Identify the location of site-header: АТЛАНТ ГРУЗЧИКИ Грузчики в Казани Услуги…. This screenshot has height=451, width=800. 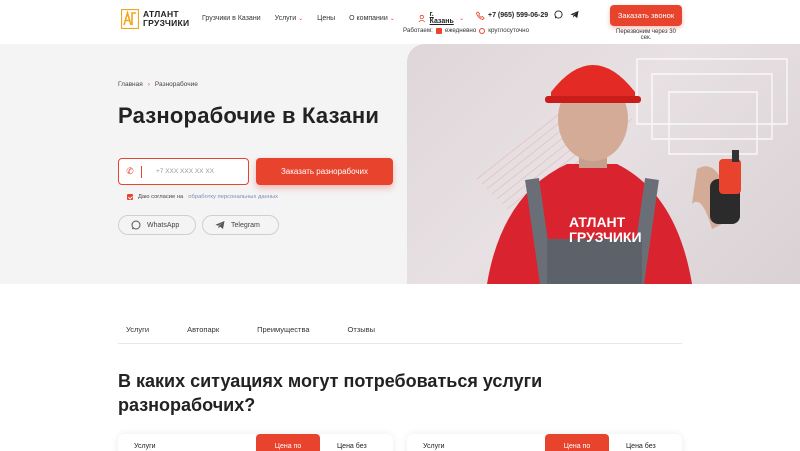
(400, 22).